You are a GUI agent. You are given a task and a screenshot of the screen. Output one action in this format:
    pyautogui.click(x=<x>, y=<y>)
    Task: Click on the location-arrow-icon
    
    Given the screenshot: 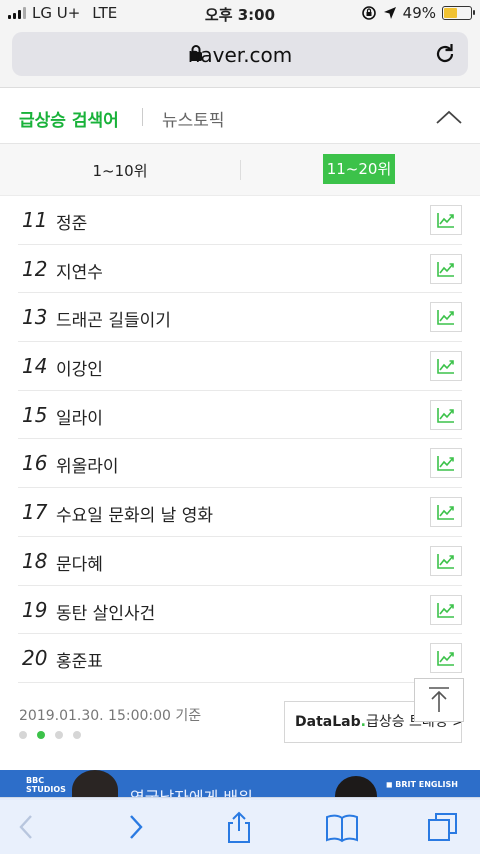 What is the action you would take?
    pyautogui.click(x=389, y=13)
    